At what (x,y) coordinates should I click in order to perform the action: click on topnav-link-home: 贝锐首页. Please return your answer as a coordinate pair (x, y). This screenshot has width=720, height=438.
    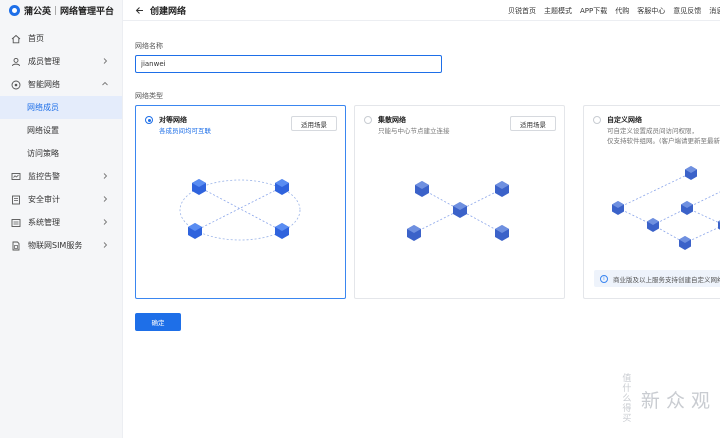
    Looking at the image, I should click on (522, 11).